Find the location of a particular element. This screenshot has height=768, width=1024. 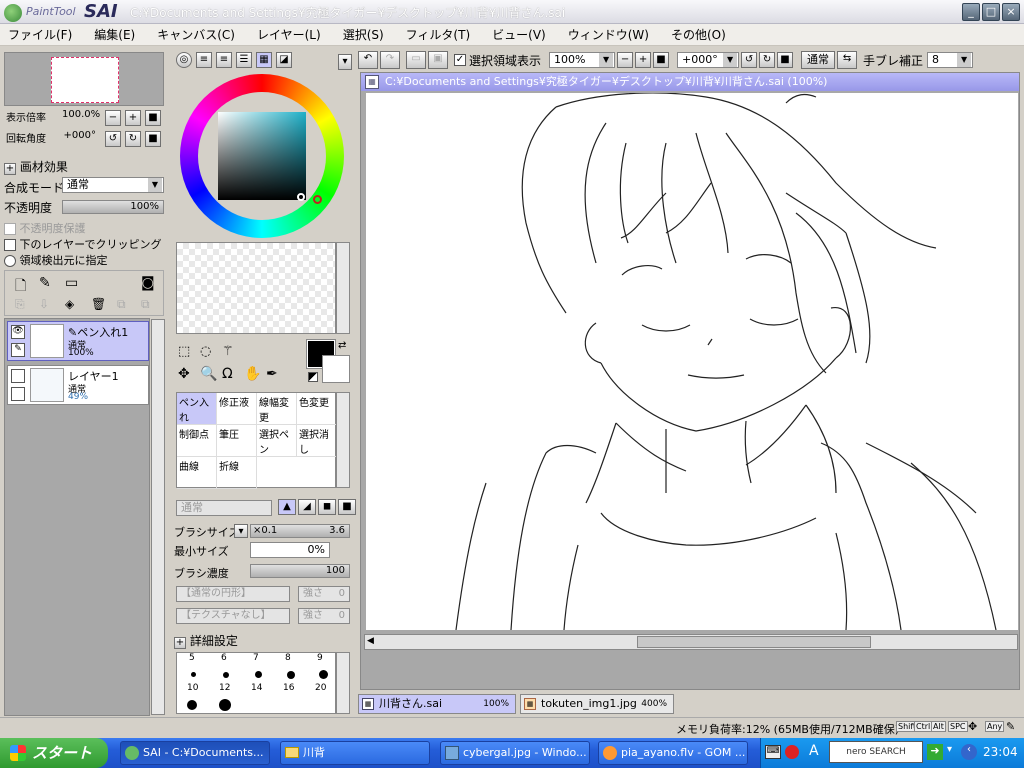

zoom-in-button: + is located at coordinates (133, 118).